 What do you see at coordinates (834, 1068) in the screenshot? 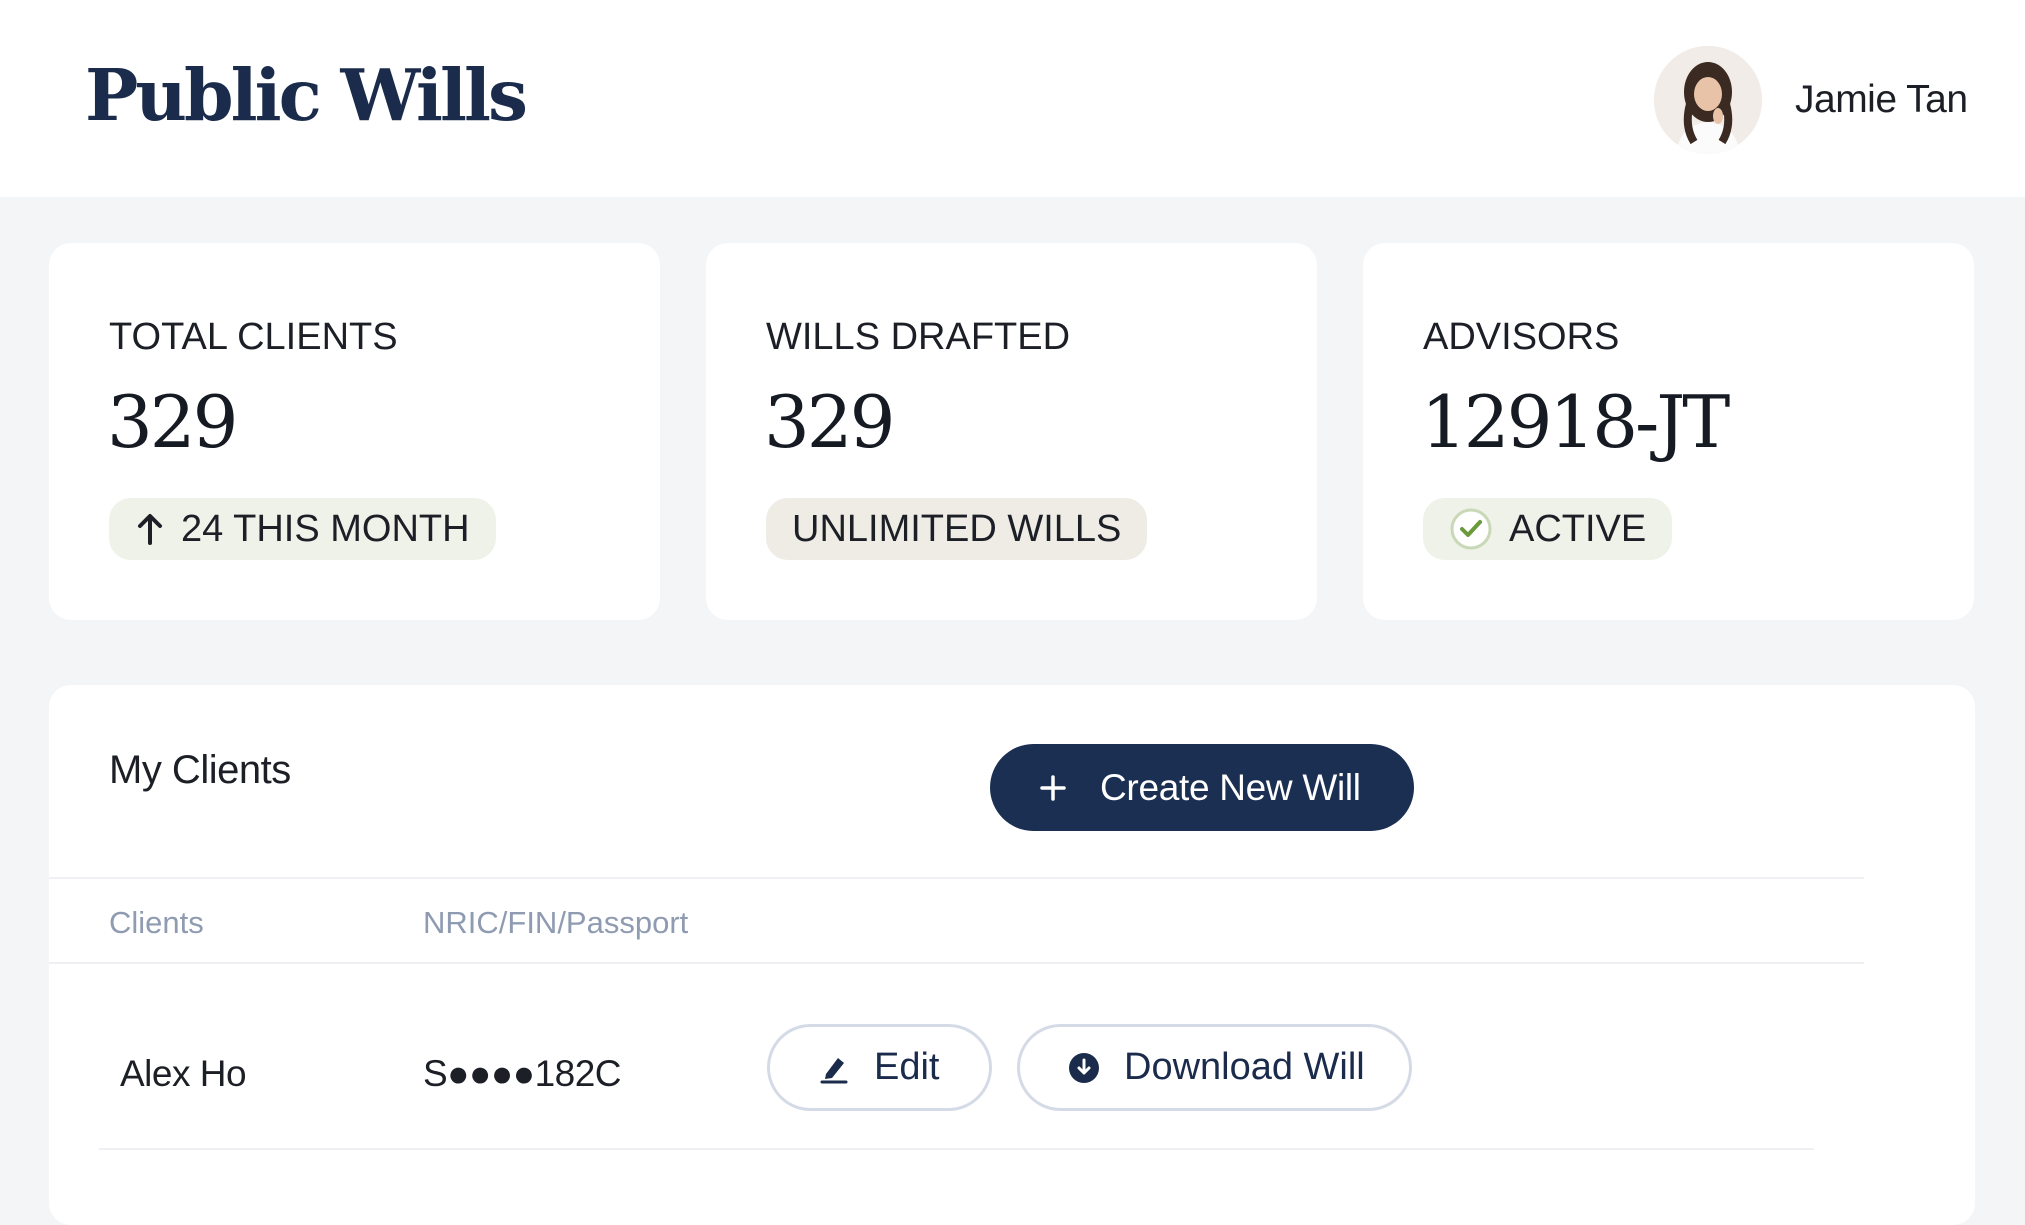
I see `edit-pen-icon` at bounding box center [834, 1068].